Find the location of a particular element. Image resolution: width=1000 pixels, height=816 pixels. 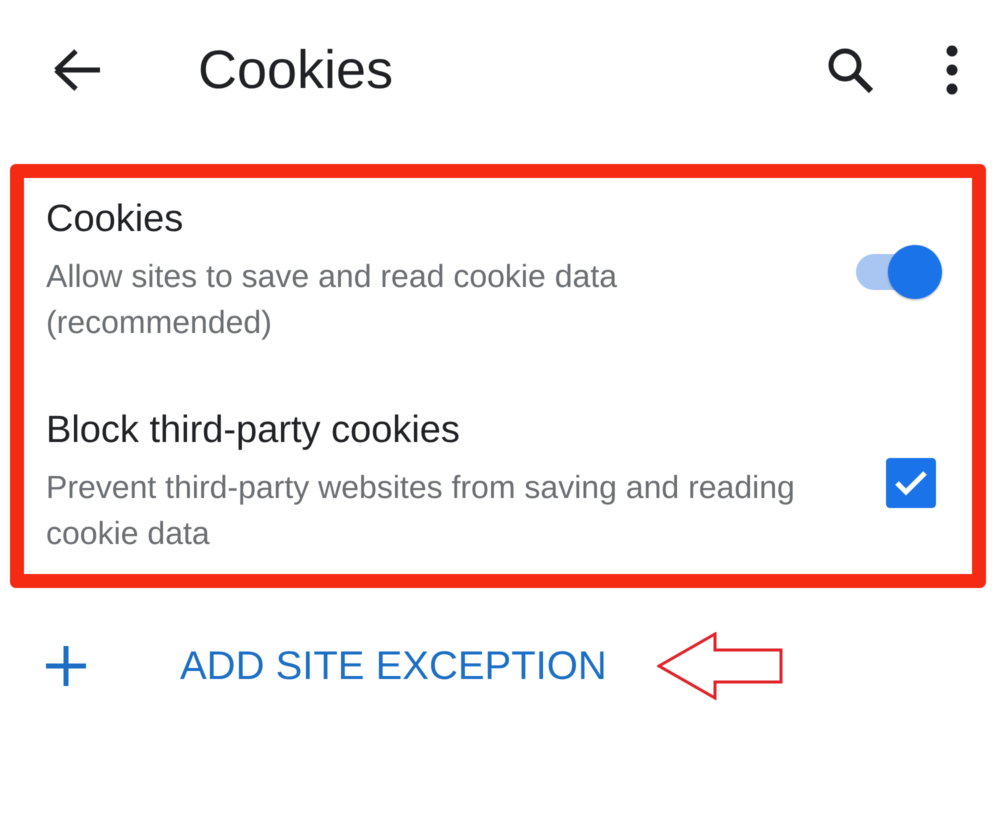

checkbox is located at coordinates (911, 483).